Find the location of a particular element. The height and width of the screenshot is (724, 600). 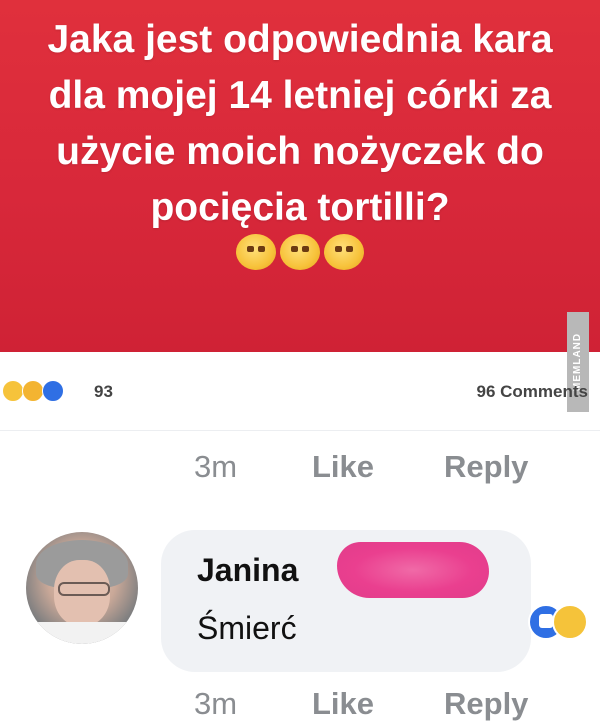

post-line-2: dla mojej 14 letniej córki za is located at coordinates (300, 95).